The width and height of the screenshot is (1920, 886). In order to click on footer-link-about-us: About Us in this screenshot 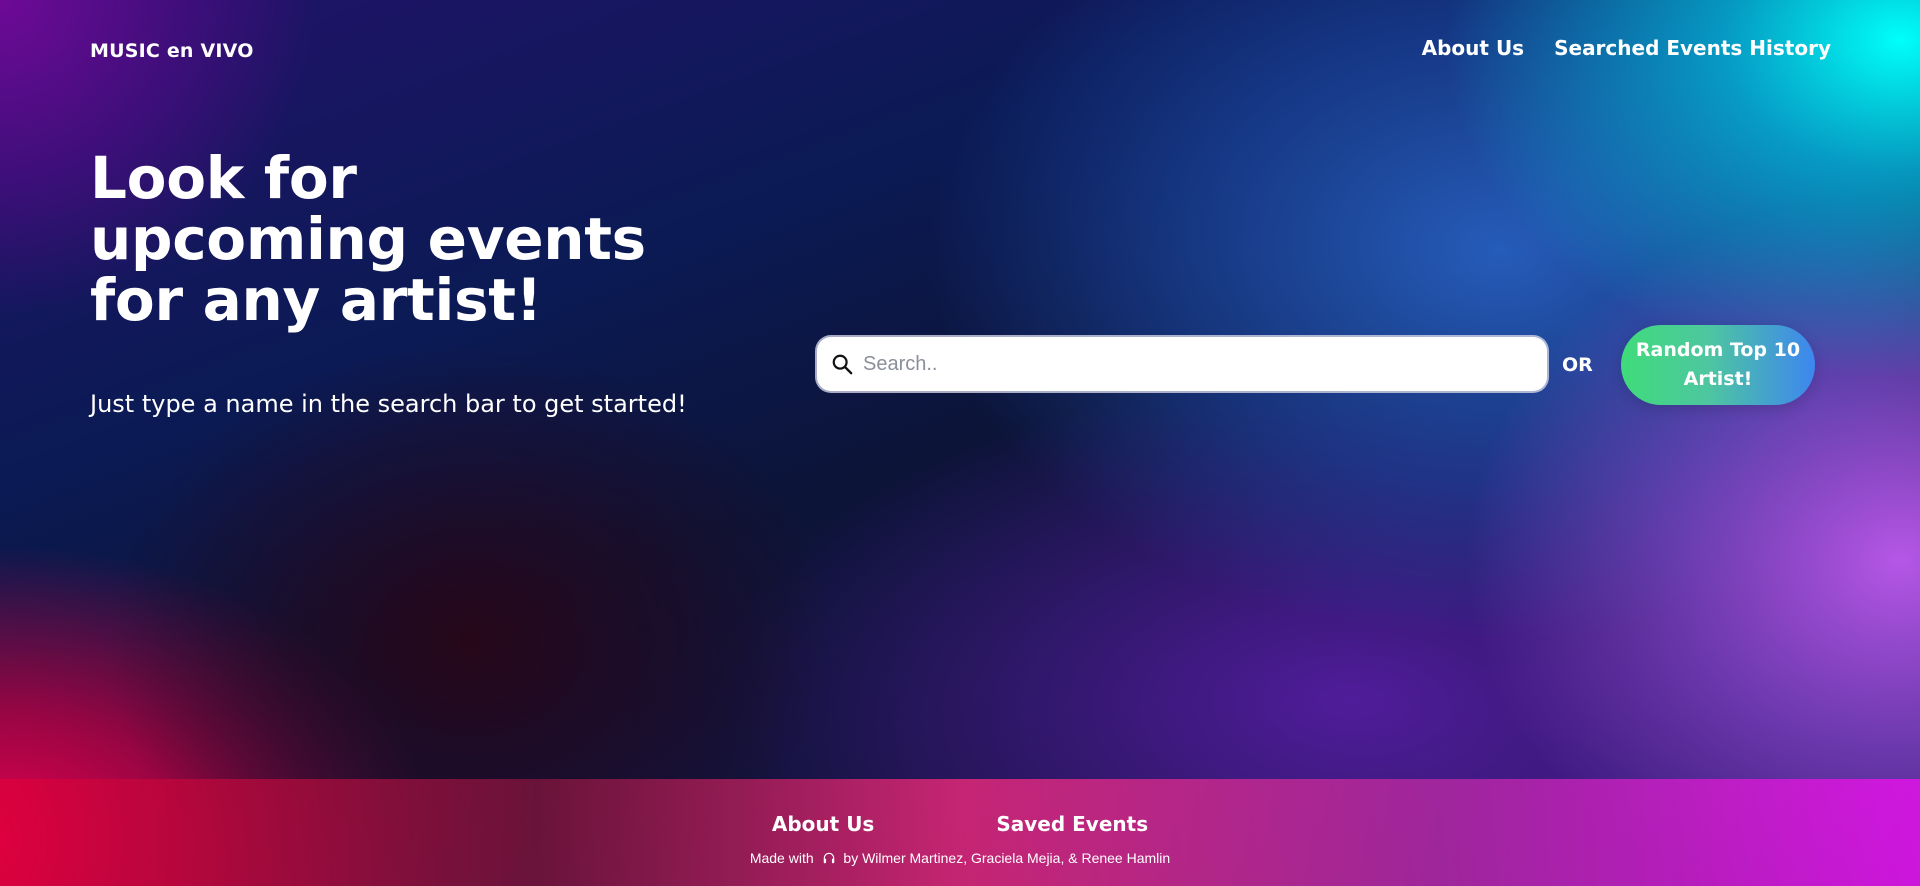, I will do `click(823, 824)`.